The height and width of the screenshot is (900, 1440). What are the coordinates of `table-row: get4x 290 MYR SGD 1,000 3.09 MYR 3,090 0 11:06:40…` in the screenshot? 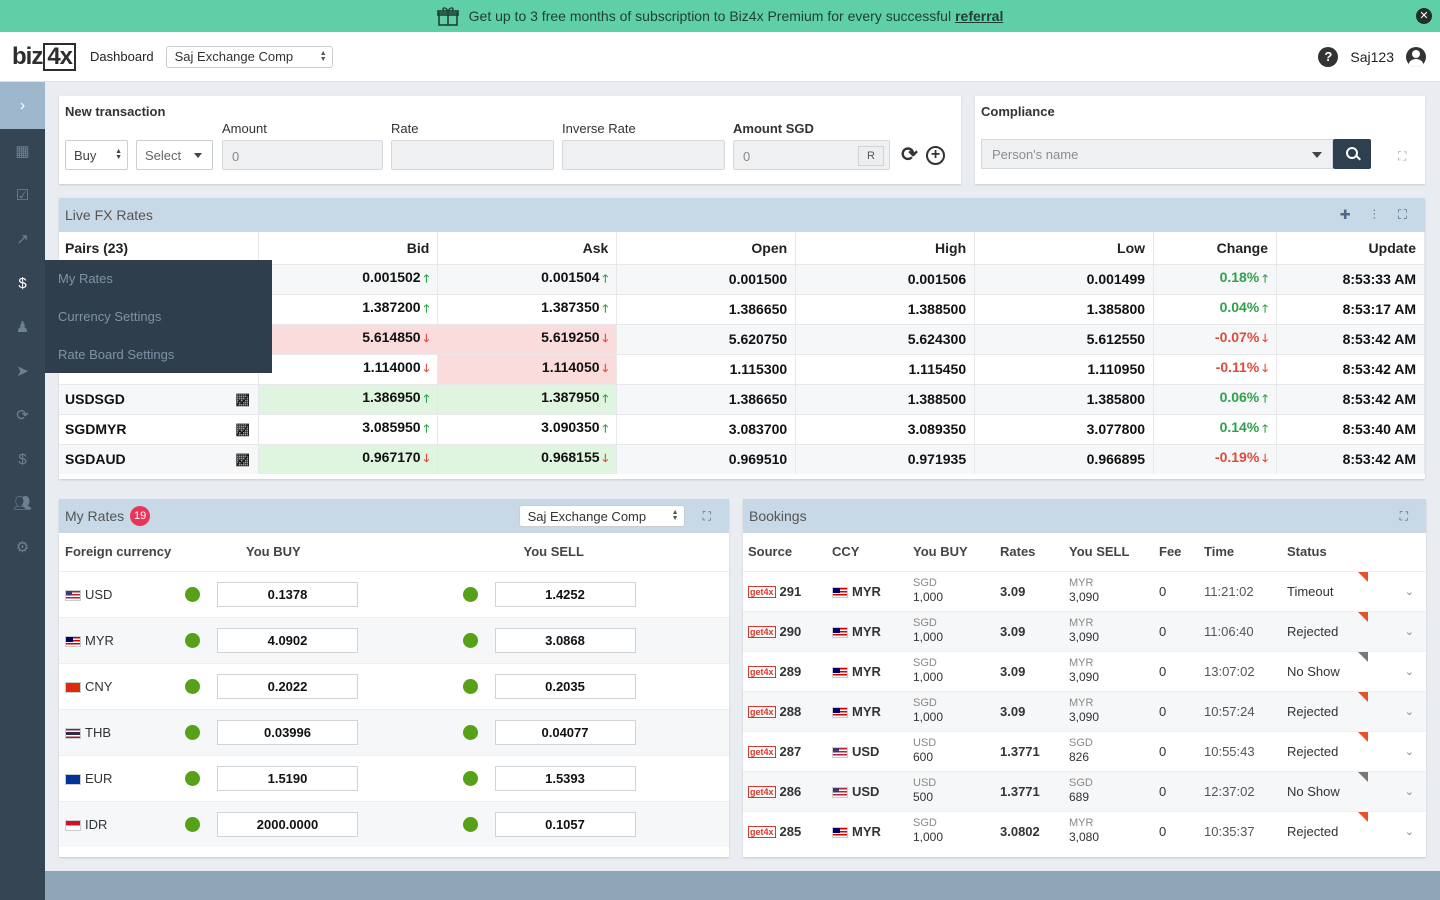 It's located at (1084, 630).